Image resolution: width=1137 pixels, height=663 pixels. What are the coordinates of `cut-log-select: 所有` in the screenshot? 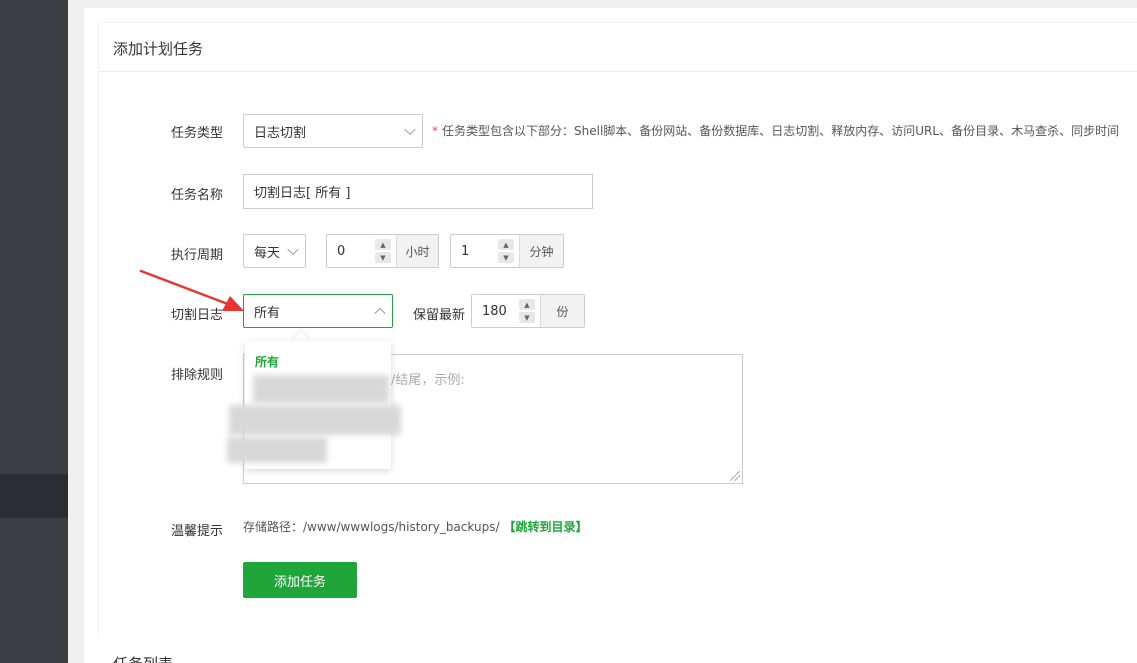 It's located at (318, 311).